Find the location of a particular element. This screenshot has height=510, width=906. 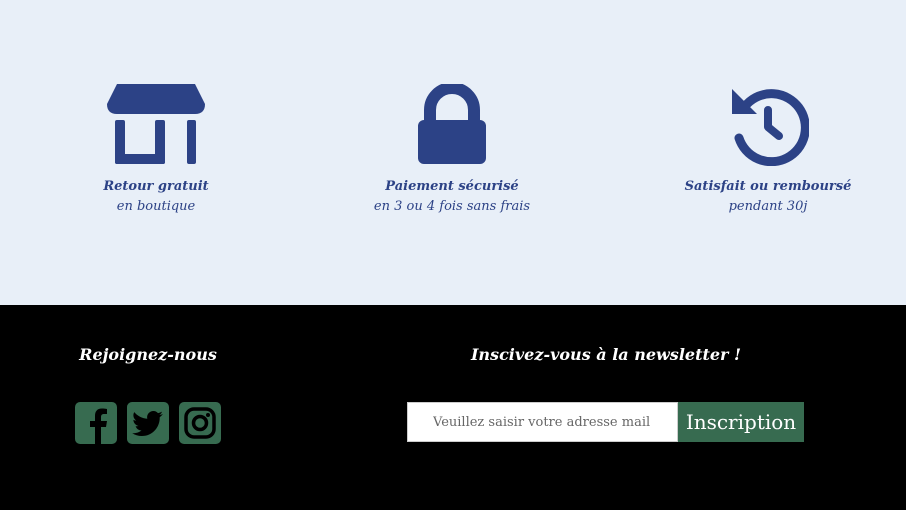

feature-title: Satisfait ou remboursé is located at coordinates (768, 186).